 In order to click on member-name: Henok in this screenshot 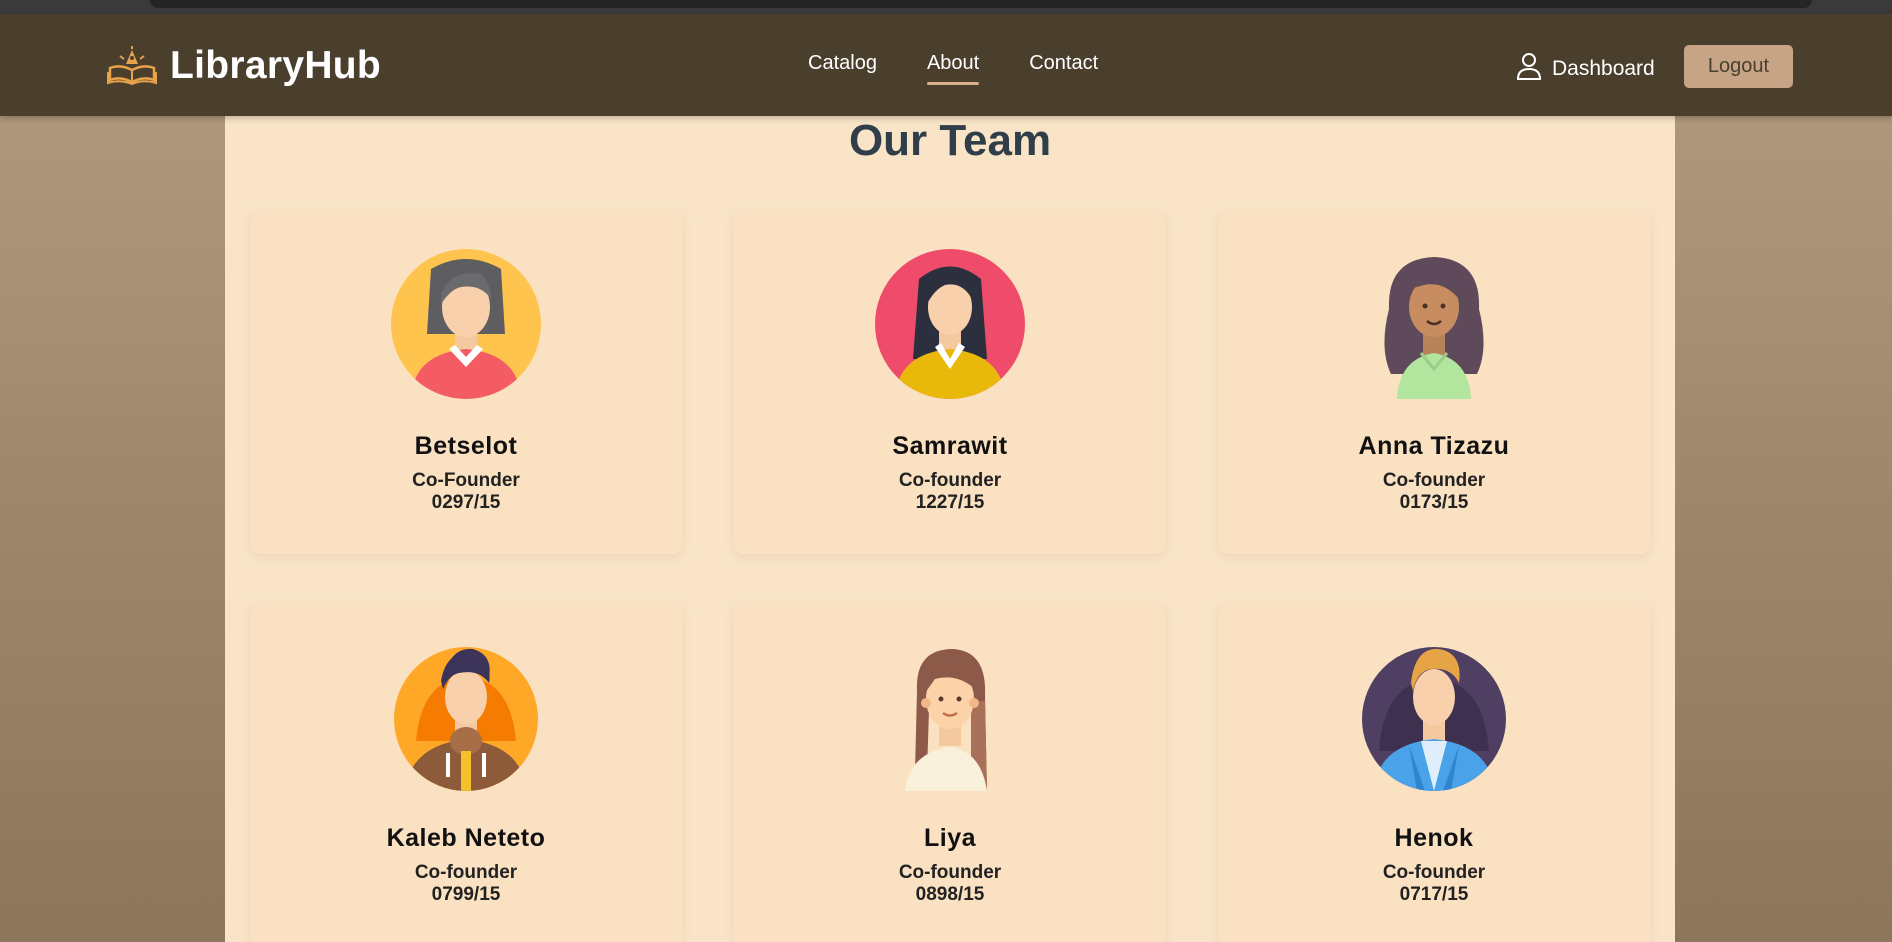, I will do `click(1434, 838)`.